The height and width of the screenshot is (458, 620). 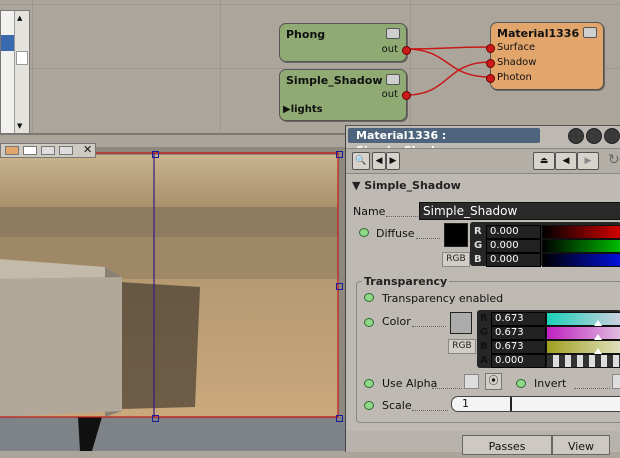 I want to click on transparency-color-mode: RGB, so click(x=462, y=346).